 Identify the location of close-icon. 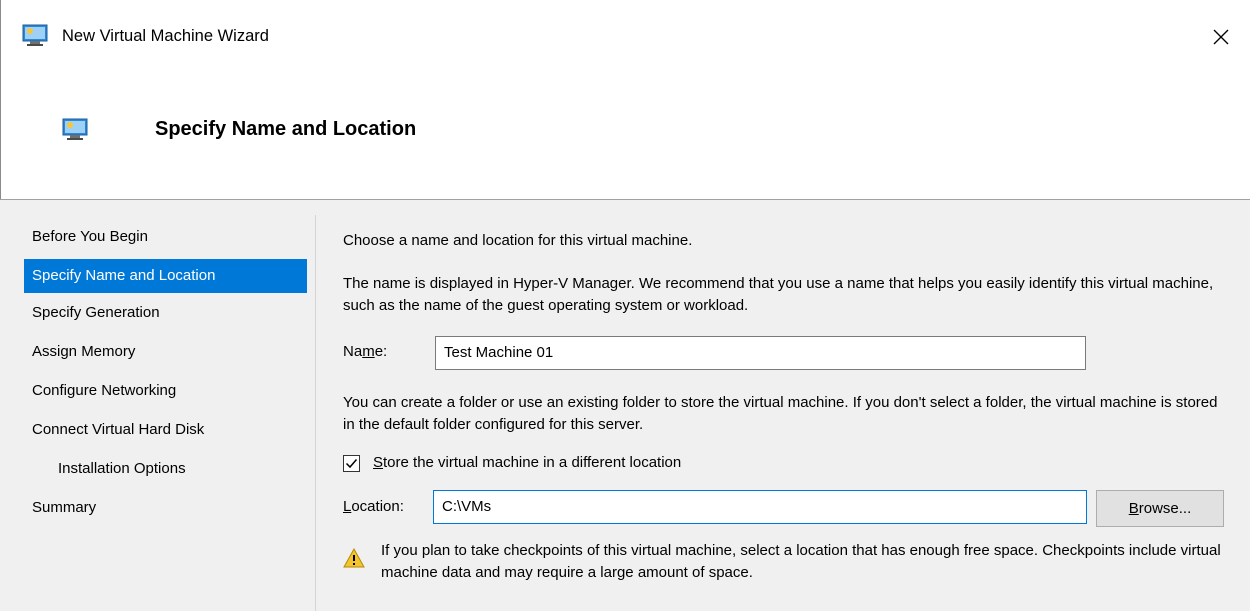
(1221, 37).